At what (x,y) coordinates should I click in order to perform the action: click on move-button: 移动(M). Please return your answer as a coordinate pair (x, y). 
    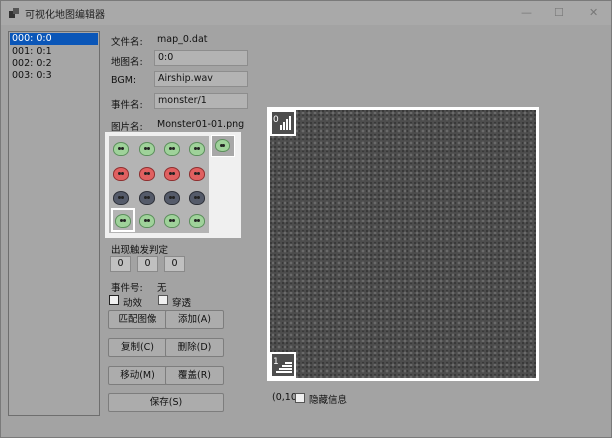
    Looking at the image, I should click on (137, 375).